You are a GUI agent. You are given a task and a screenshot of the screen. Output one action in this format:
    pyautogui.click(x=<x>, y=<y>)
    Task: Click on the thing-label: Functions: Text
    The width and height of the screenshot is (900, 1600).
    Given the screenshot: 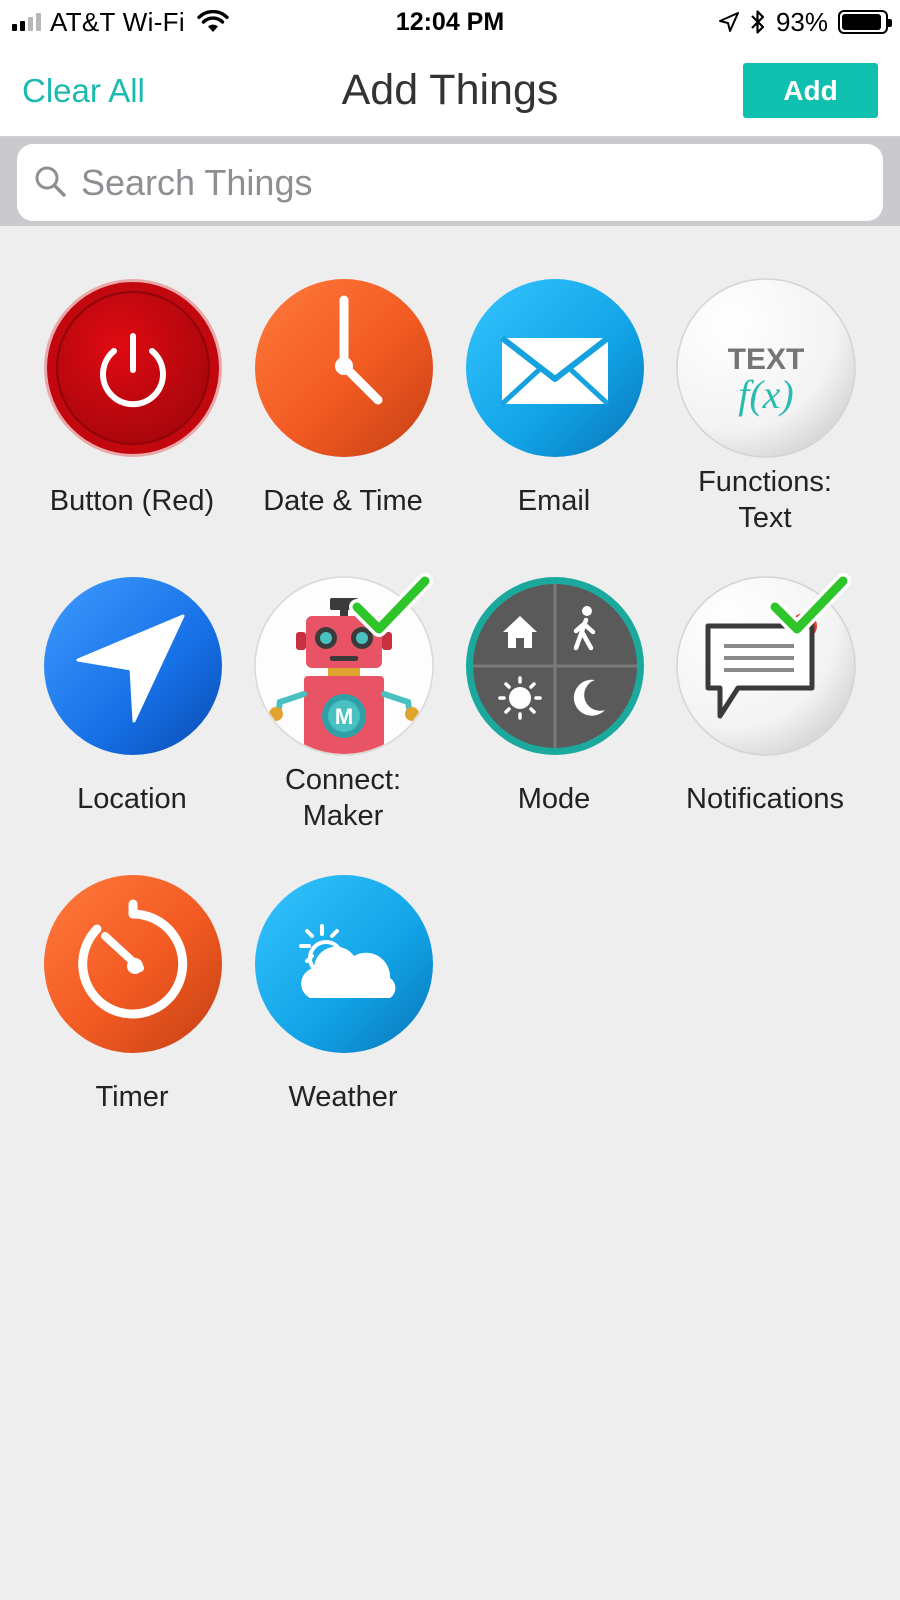 What is the action you would take?
    pyautogui.click(x=765, y=500)
    